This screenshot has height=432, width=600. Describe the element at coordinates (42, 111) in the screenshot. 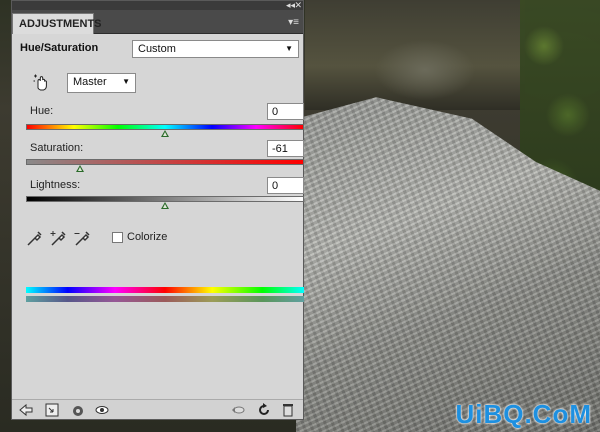

I see `hue-label: Hue:` at that location.